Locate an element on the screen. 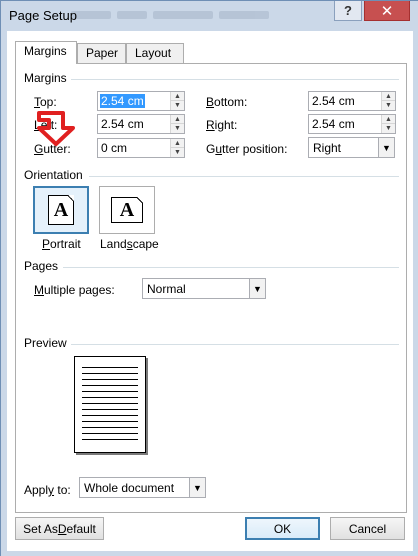  top-margin-spin-arrows: ▲ ▼ is located at coordinates (177, 101).